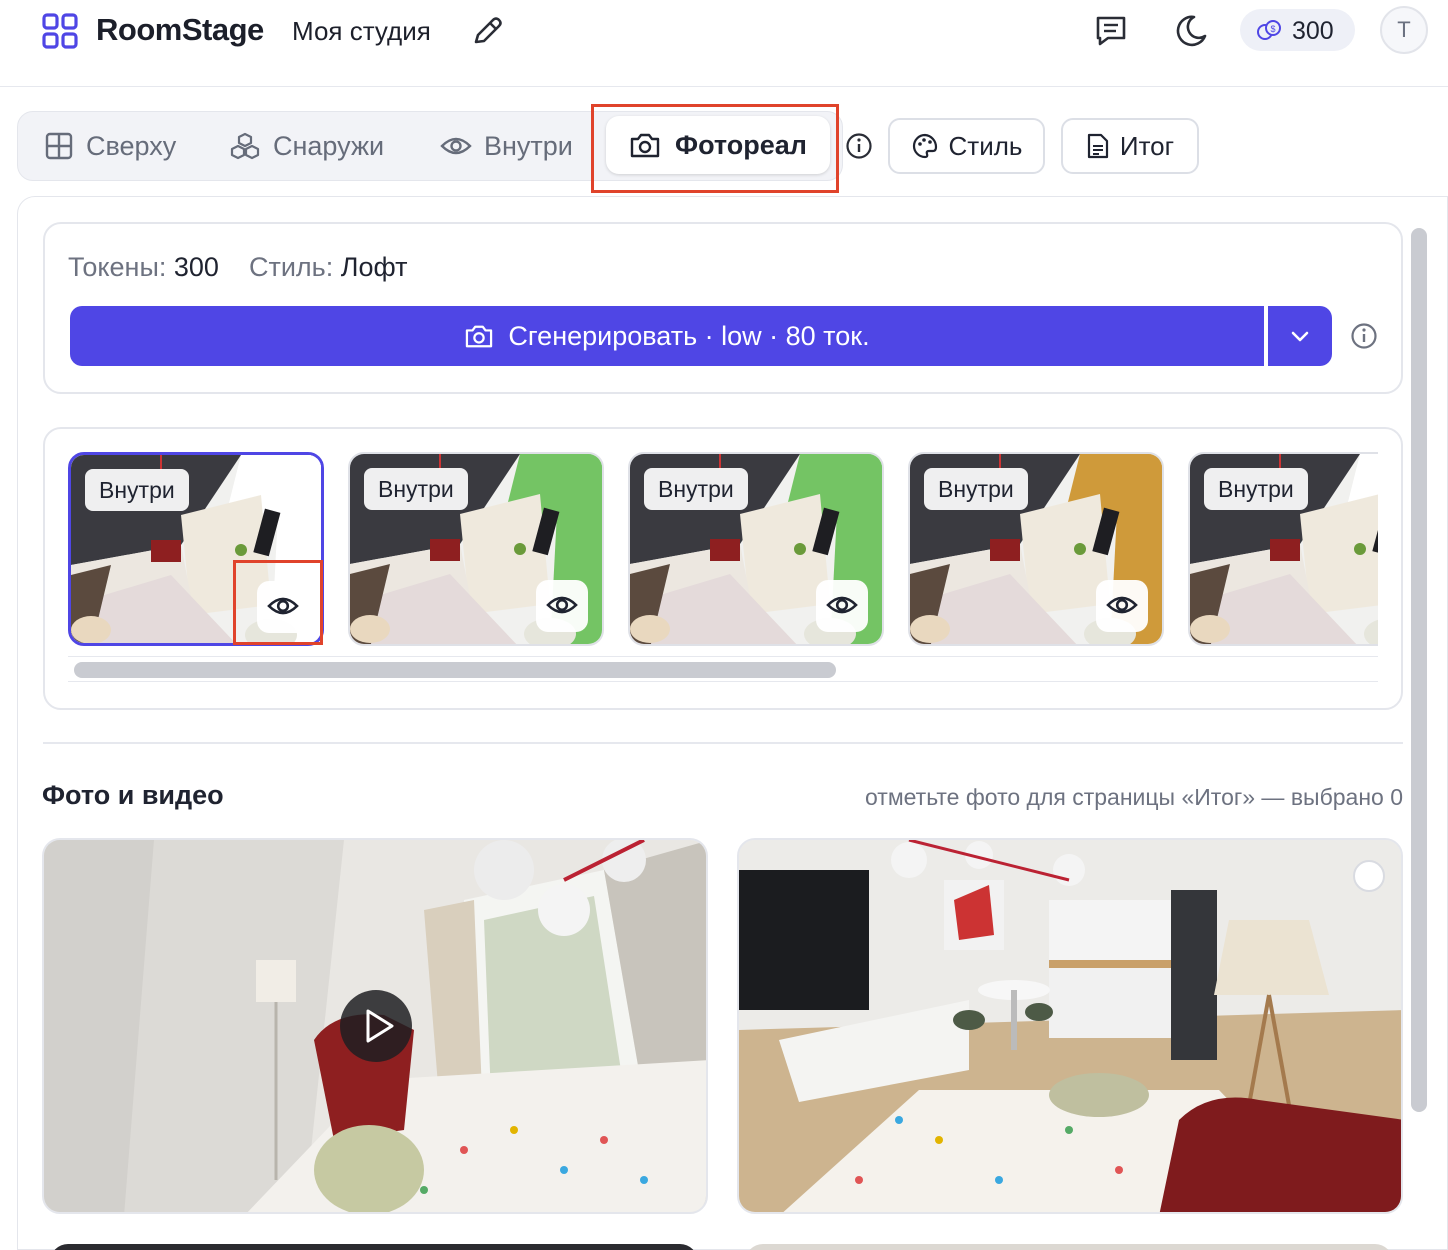 This screenshot has width=1448, height=1250. What do you see at coordinates (1147, 145) in the screenshot?
I see `summary-button-label: Итог` at bounding box center [1147, 145].